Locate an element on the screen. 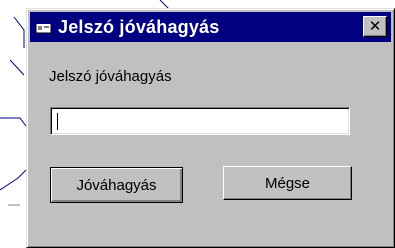 The height and width of the screenshot is (248, 395). prompt-label: Jelszó jóváhagyás is located at coordinates (110, 76).